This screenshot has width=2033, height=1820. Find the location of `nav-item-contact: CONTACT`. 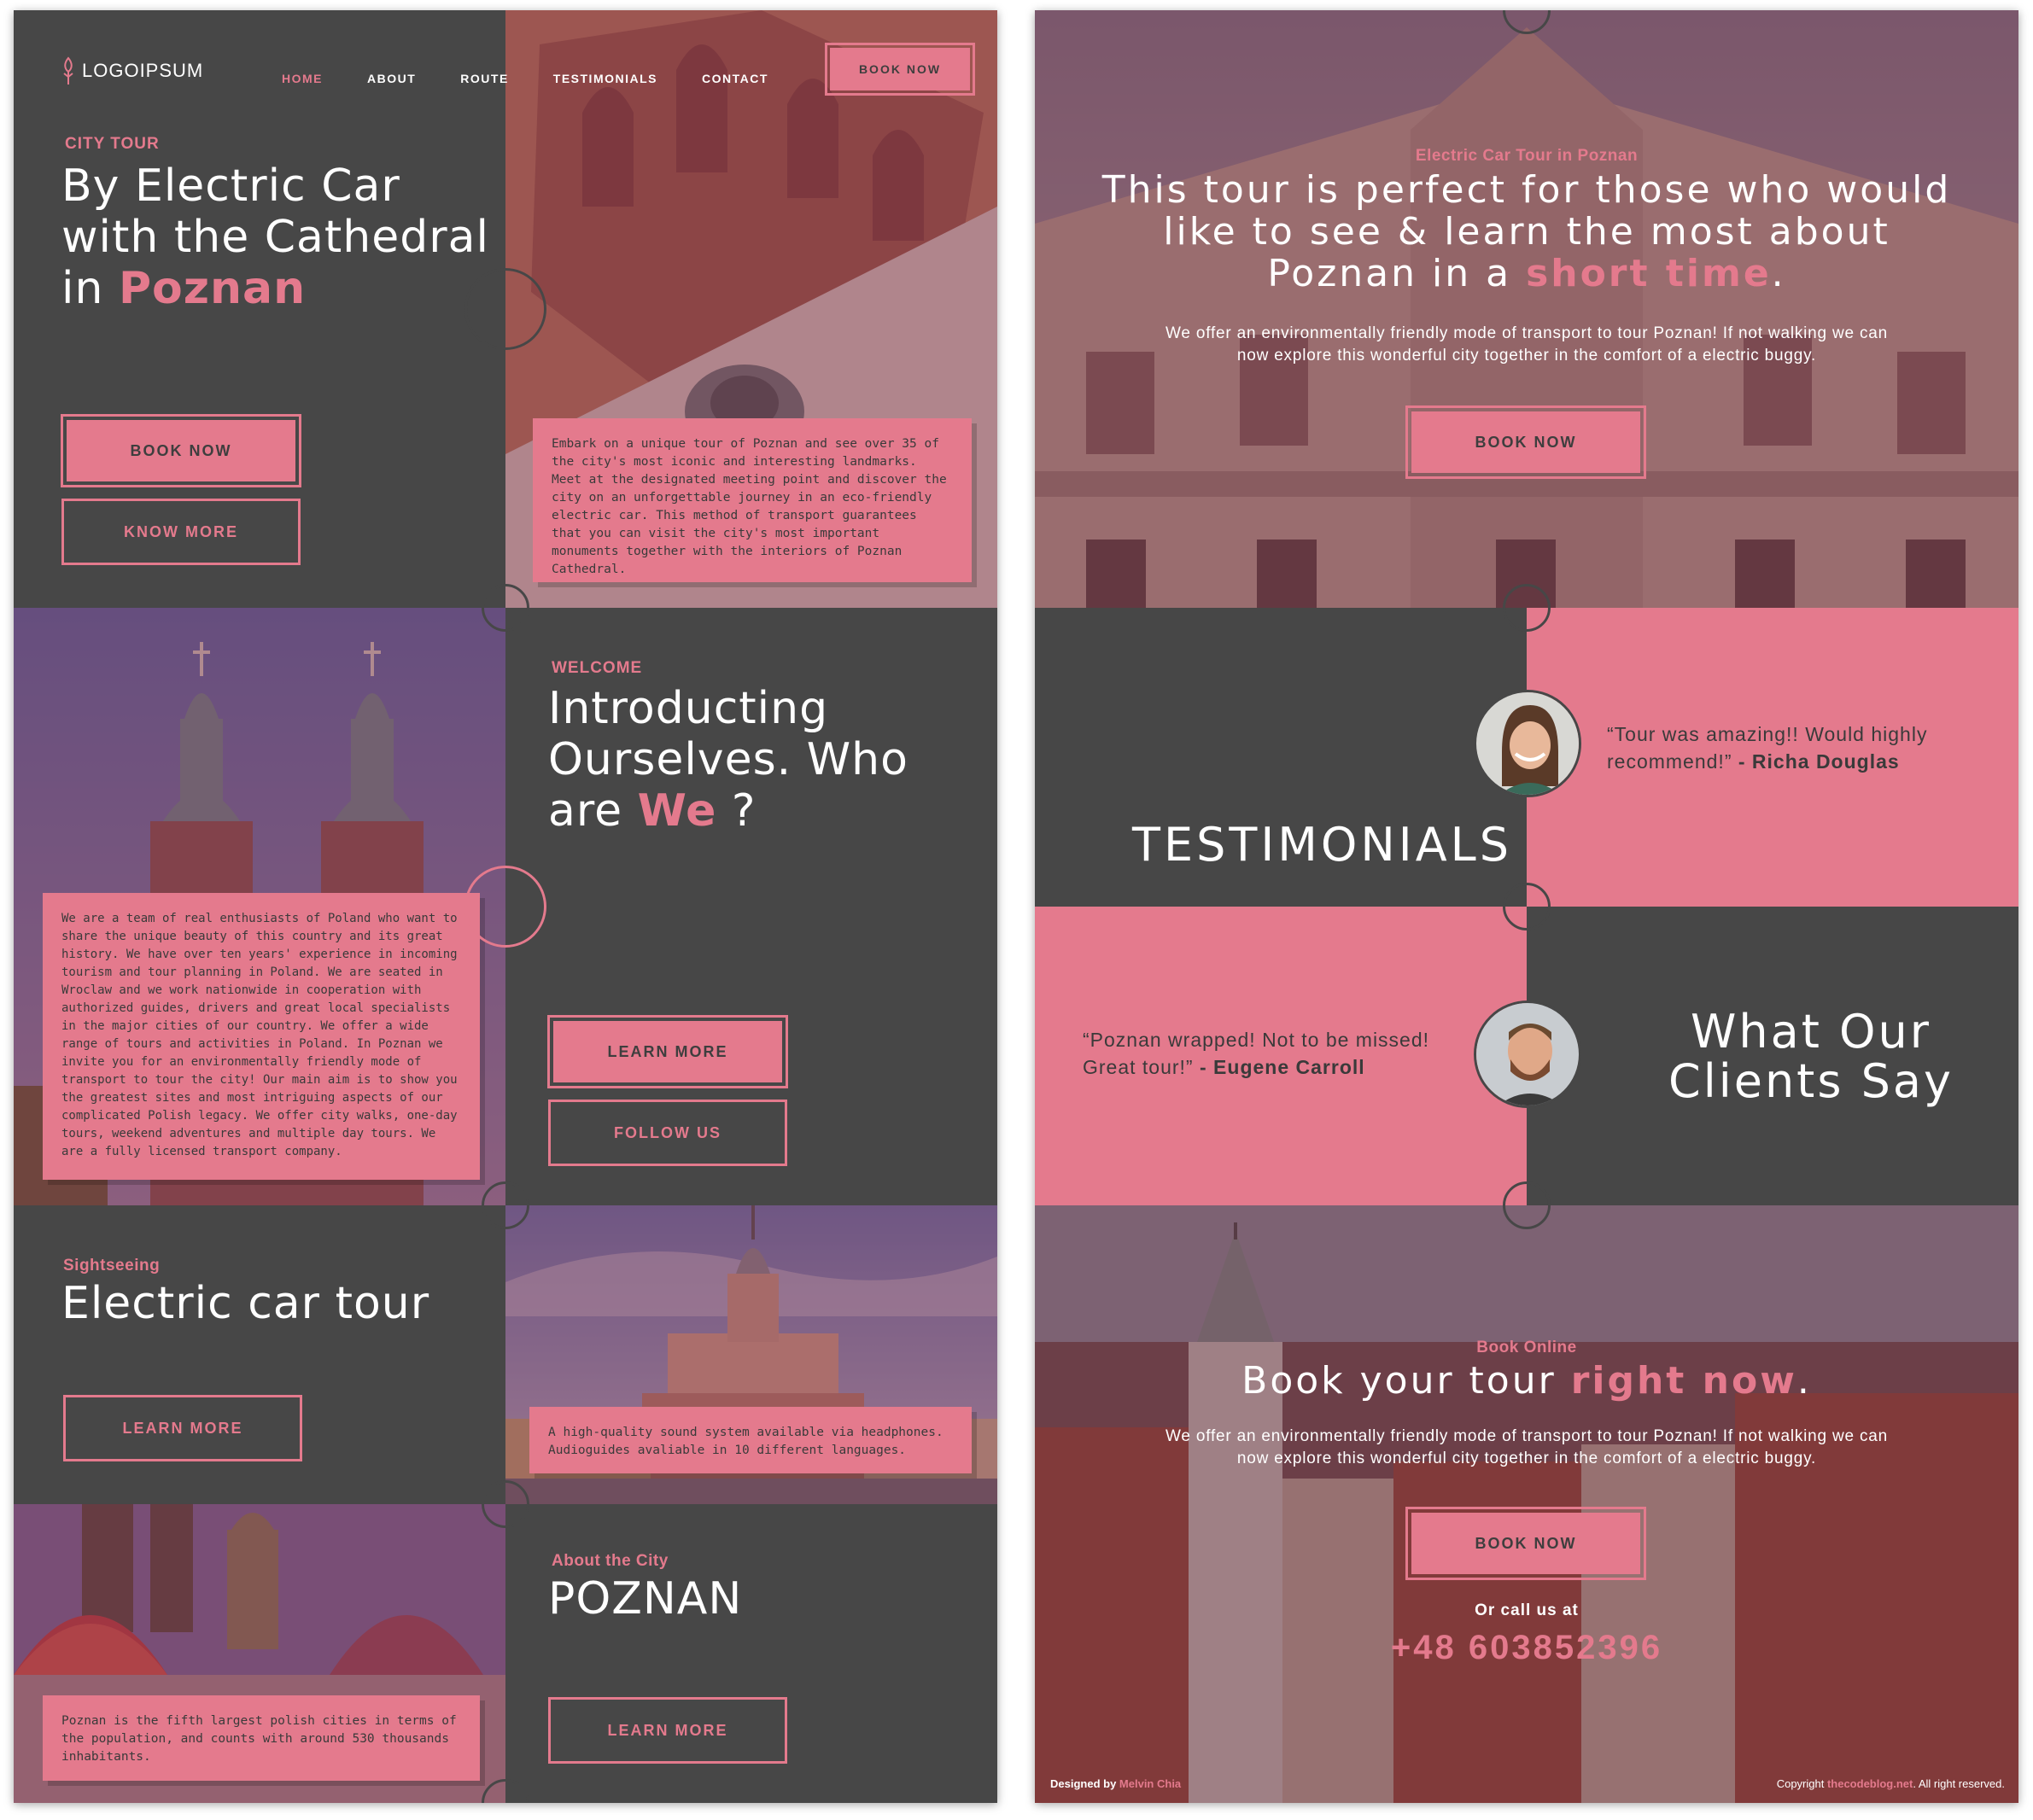

nav-item-contact: CONTACT is located at coordinates (735, 78).